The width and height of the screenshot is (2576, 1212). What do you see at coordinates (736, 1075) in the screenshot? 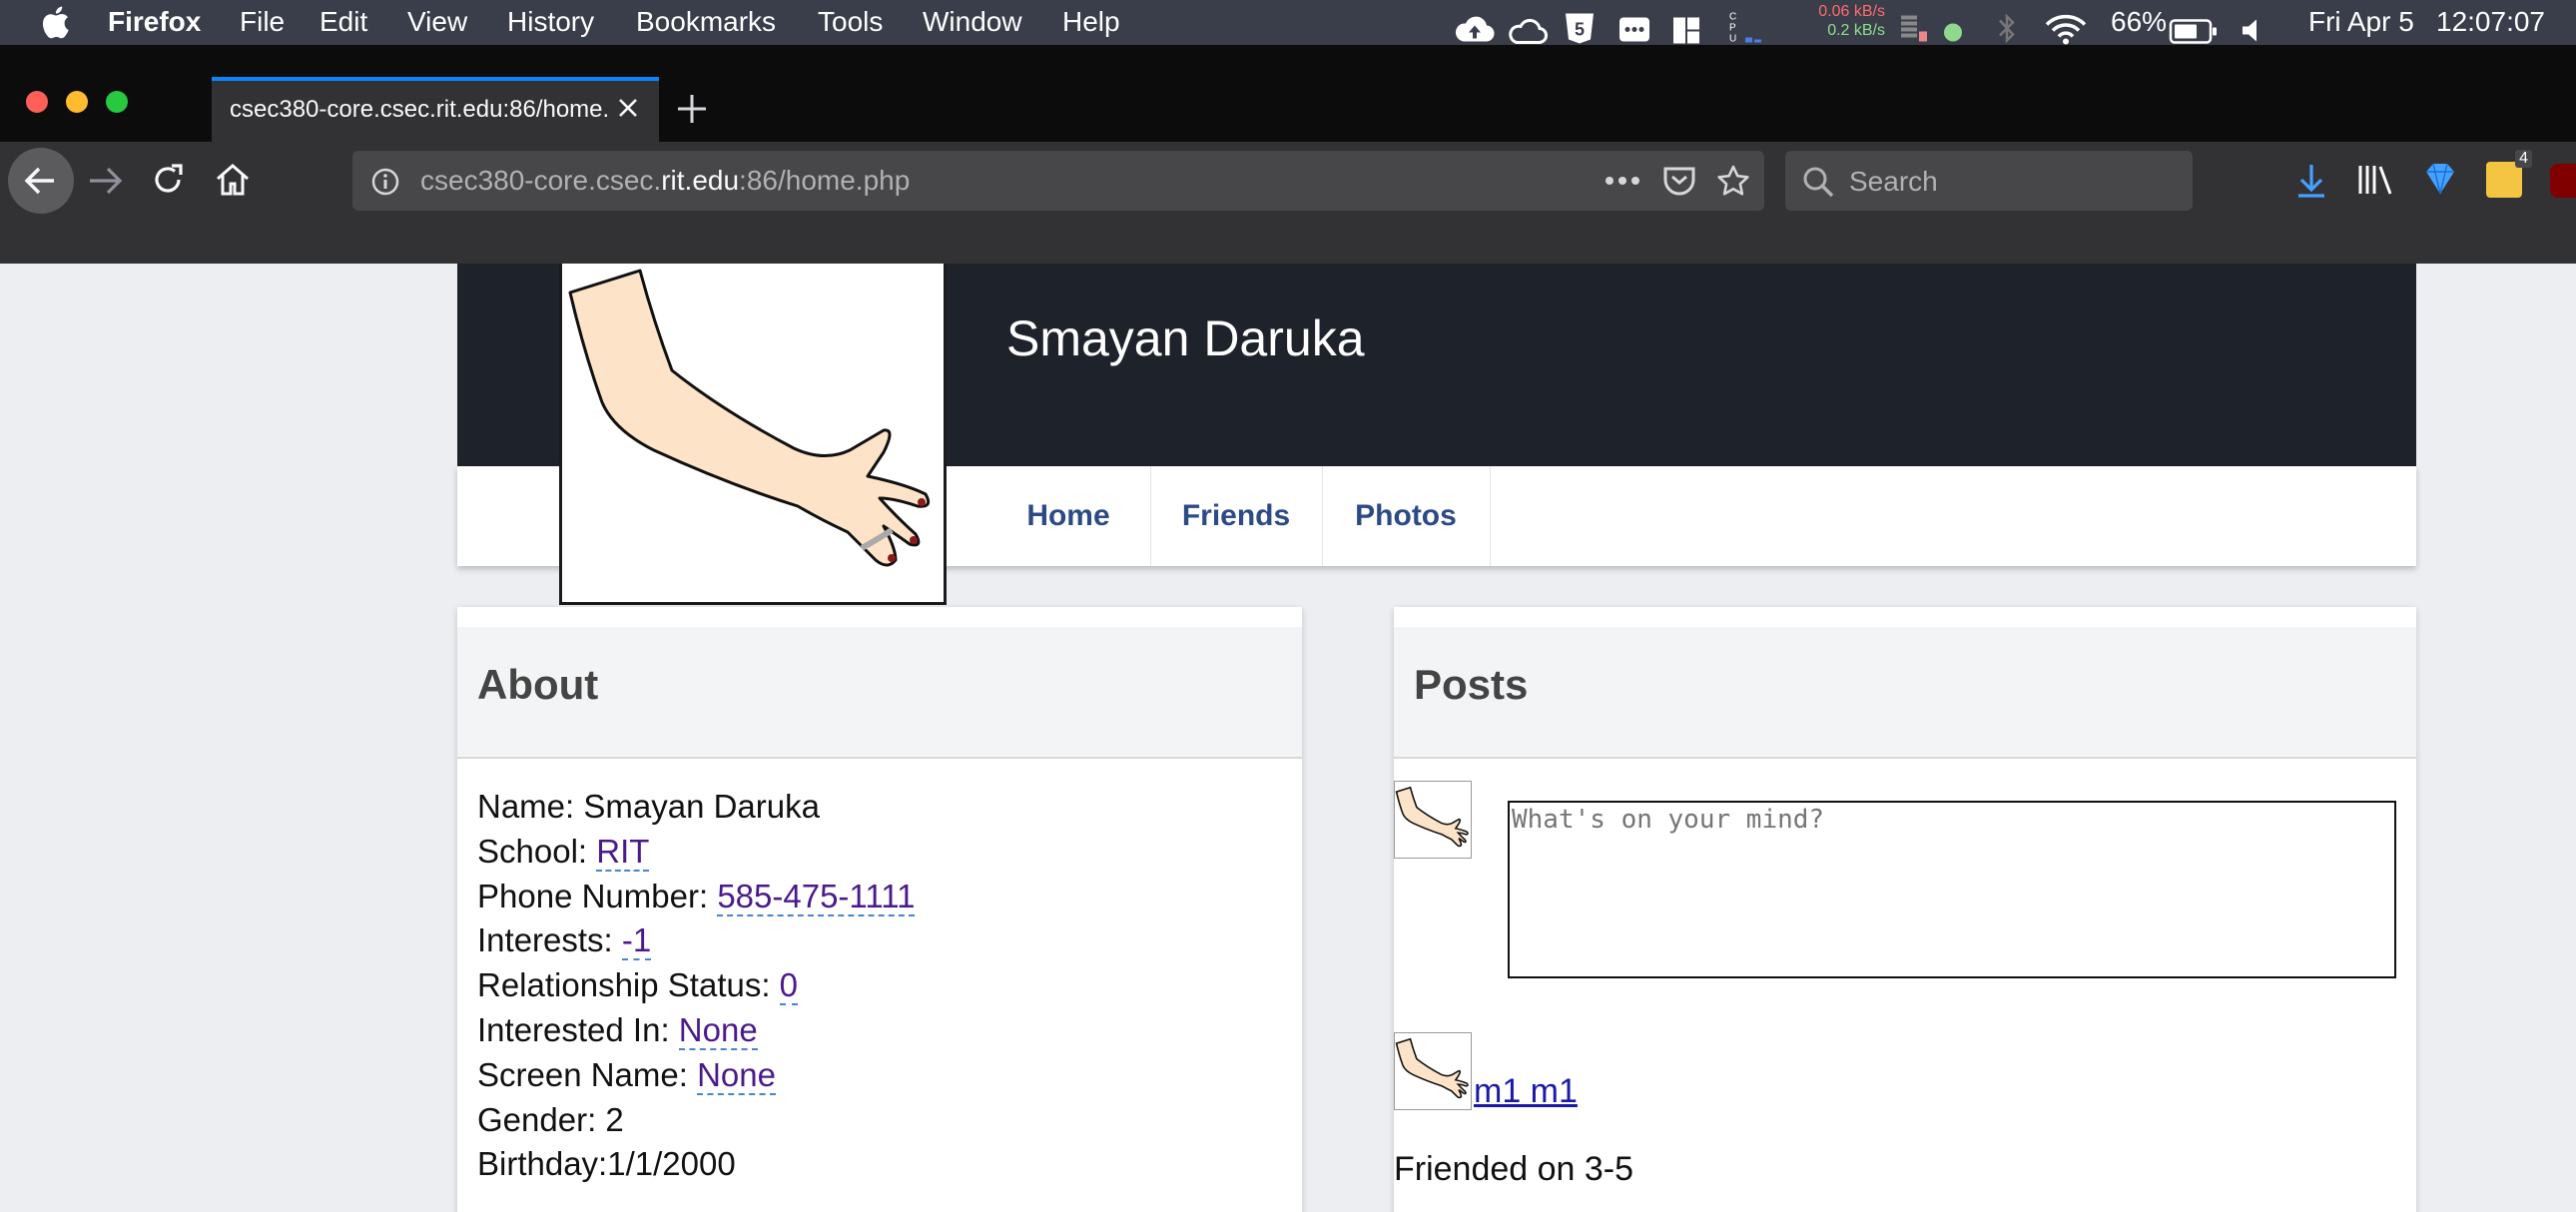
I see `screen-name-value: None` at bounding box center [736, 1075].